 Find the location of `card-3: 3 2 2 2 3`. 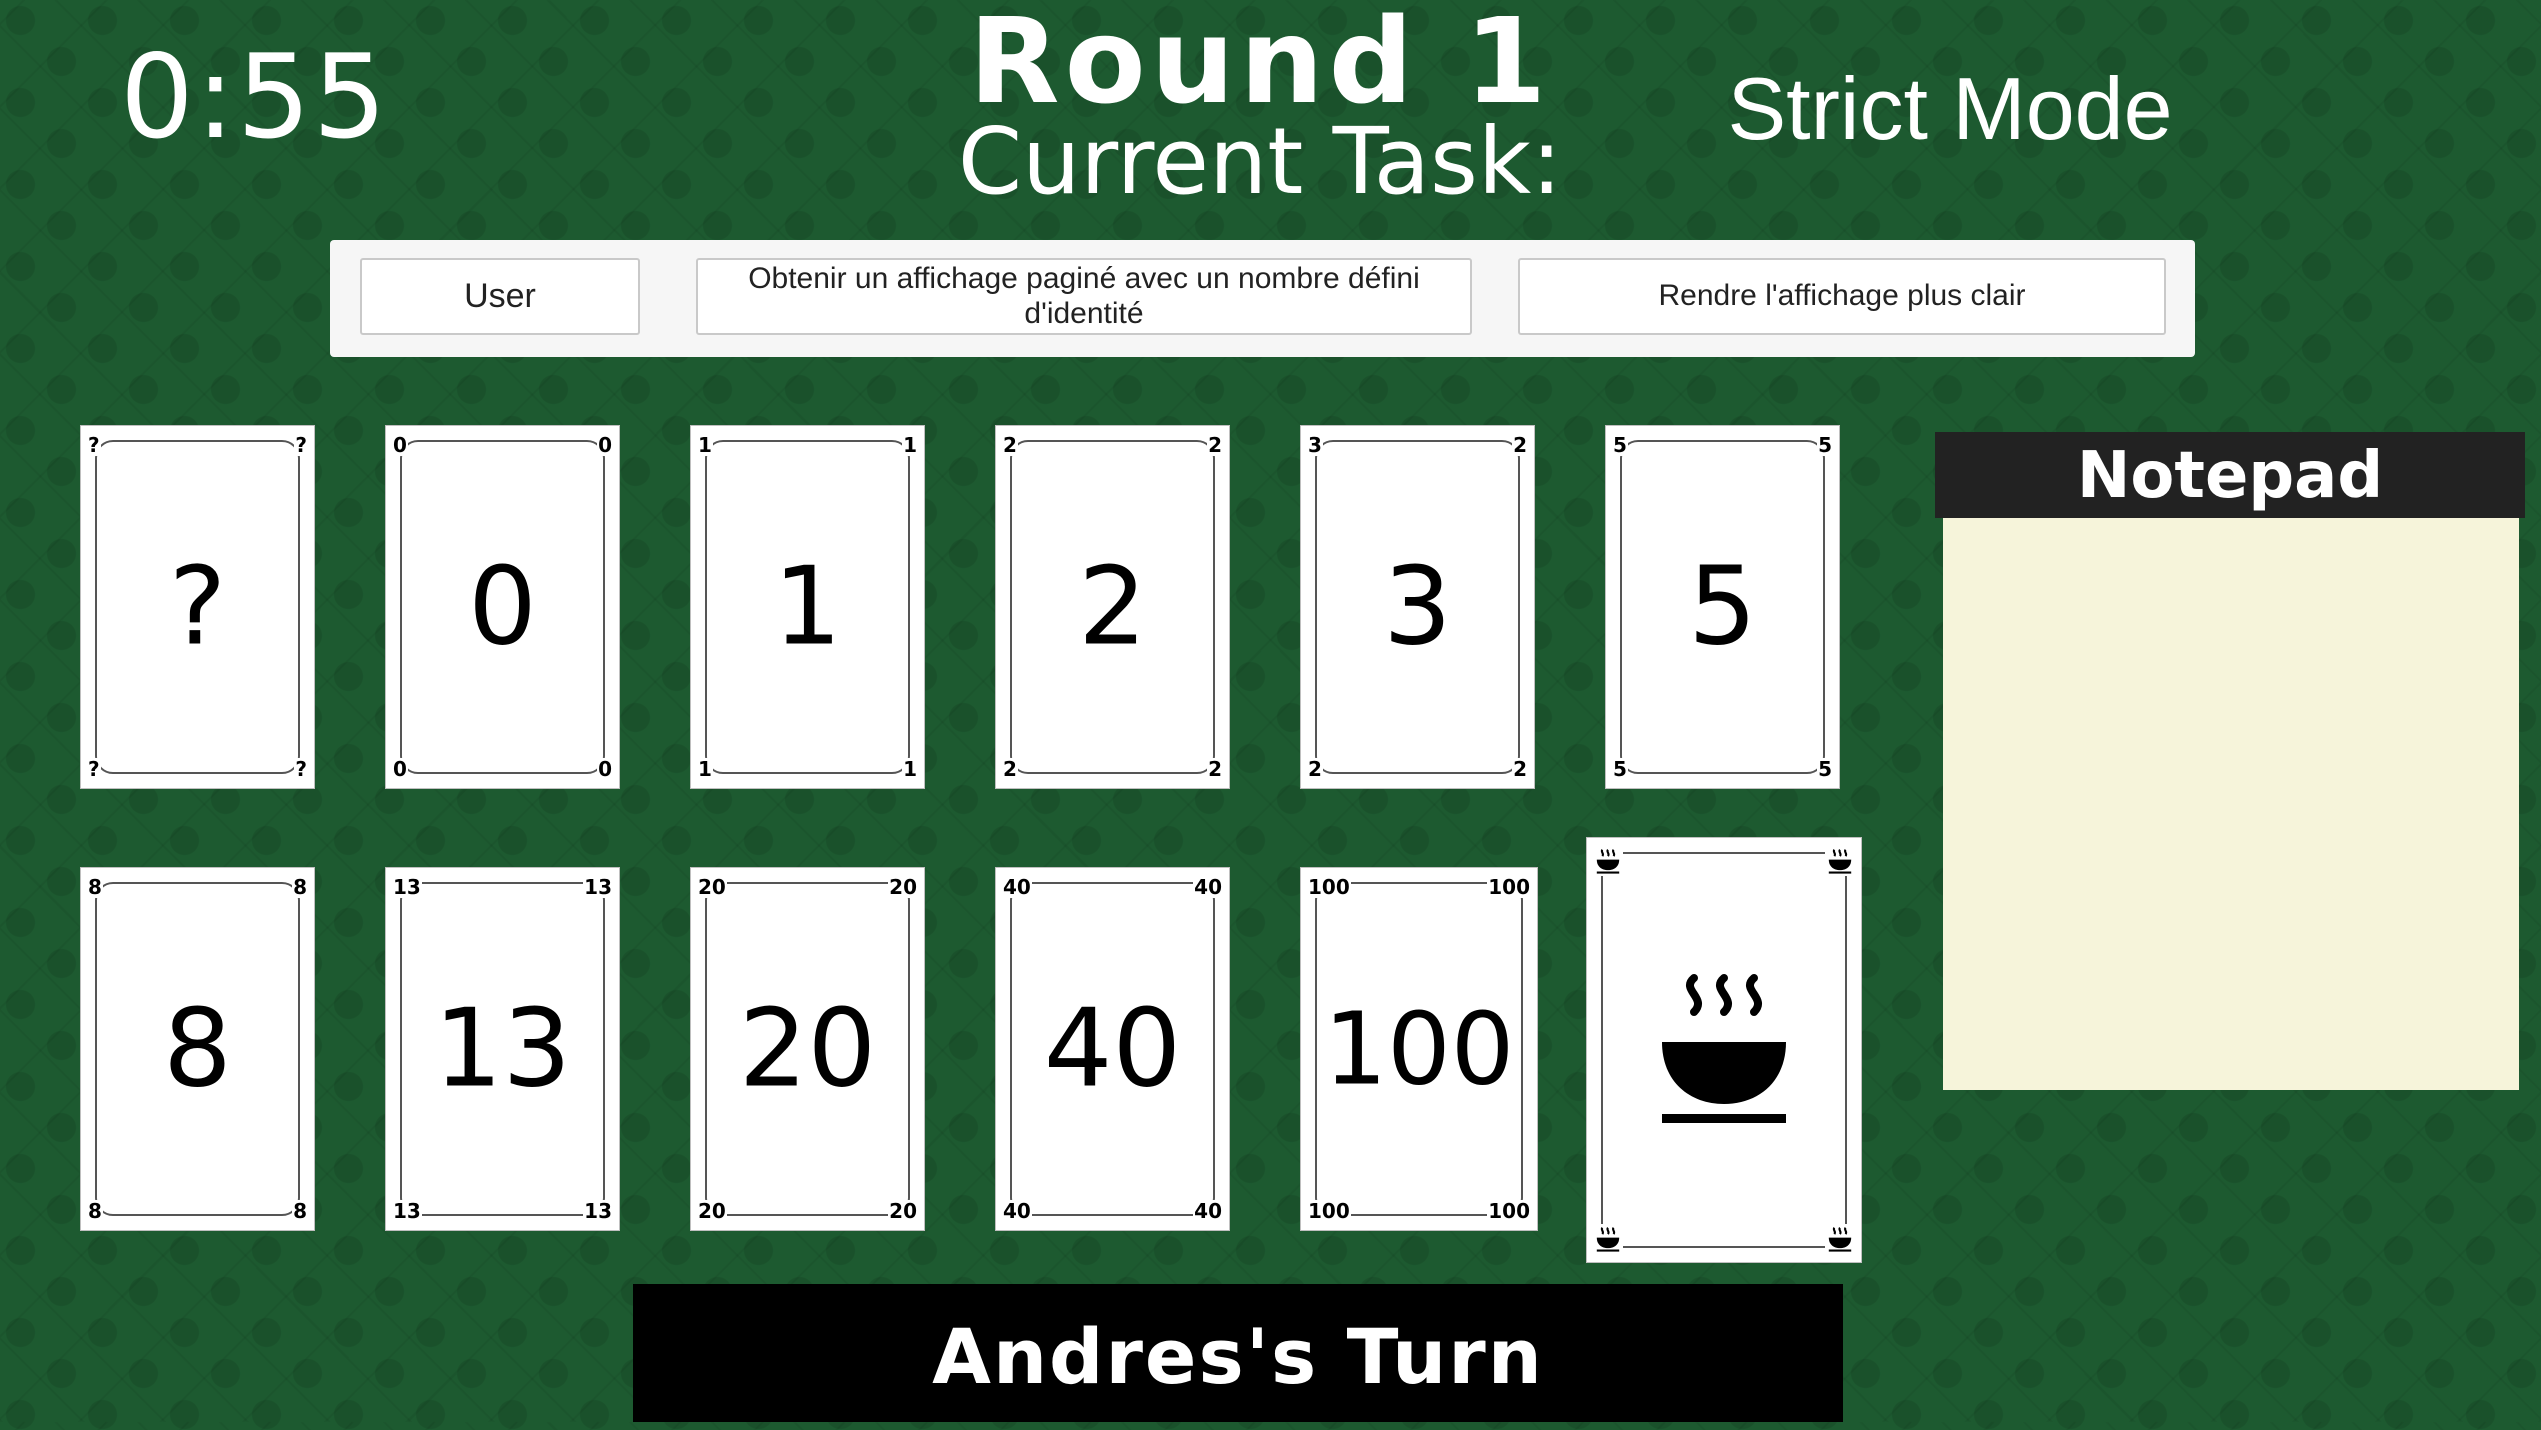

card-3: 3 2 2 2 3 is located at coordinates (1417, 607).